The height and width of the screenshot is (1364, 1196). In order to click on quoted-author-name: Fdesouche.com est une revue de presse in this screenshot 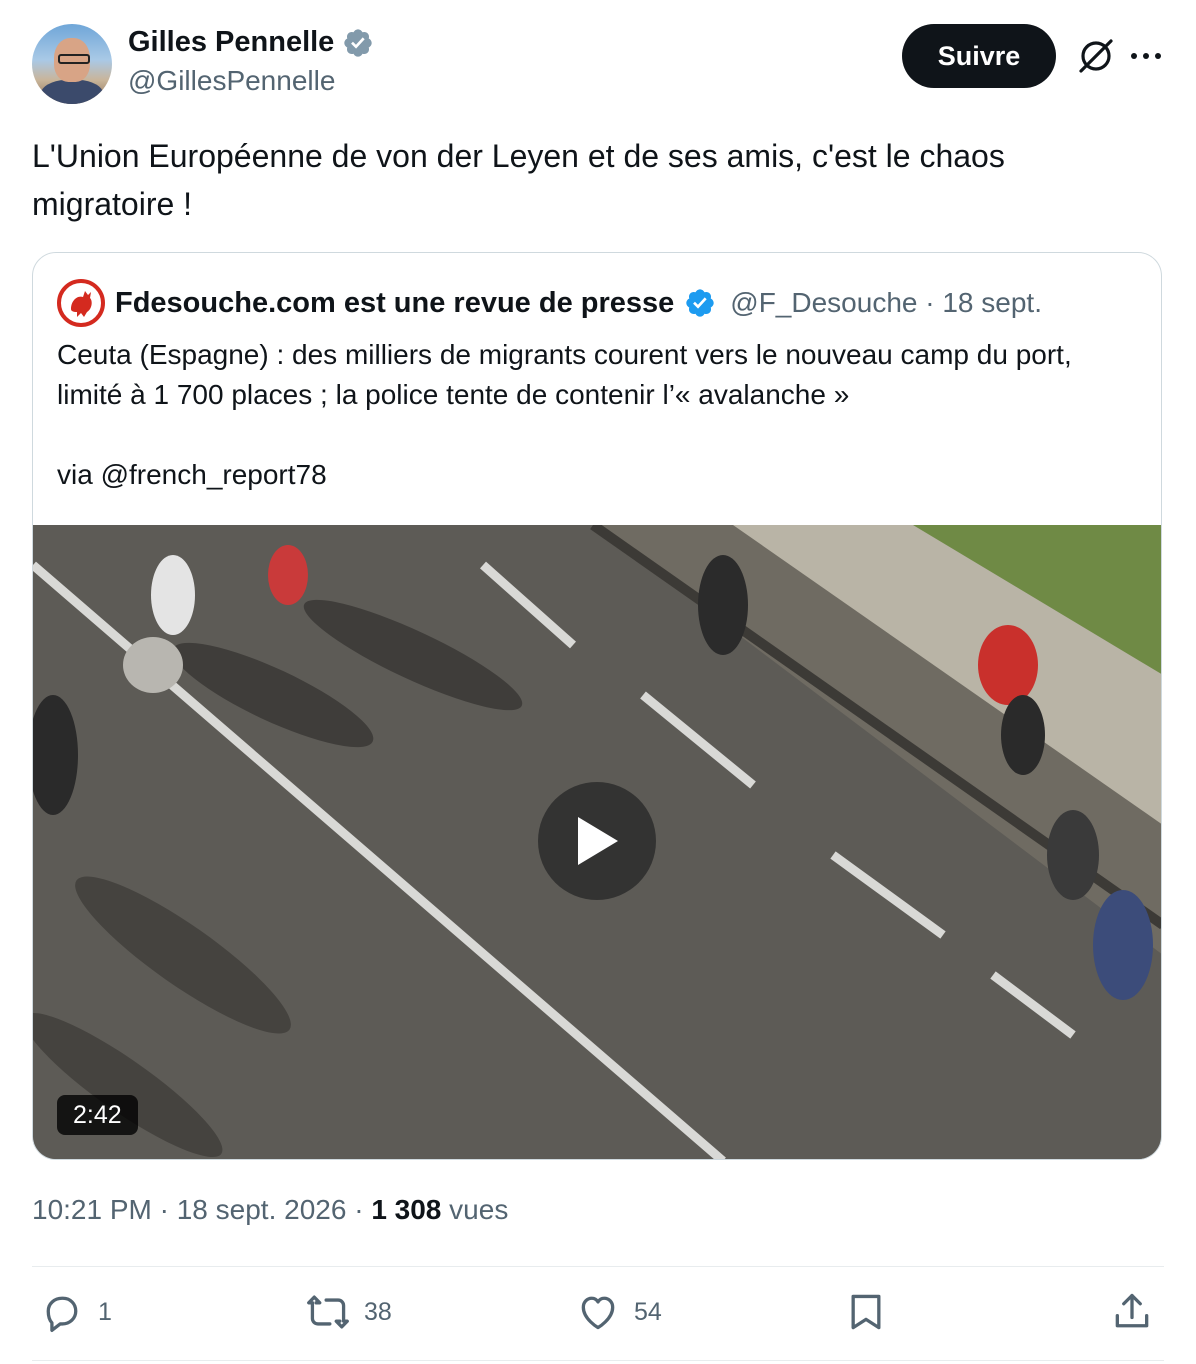, I will do `click(394, 303)`.